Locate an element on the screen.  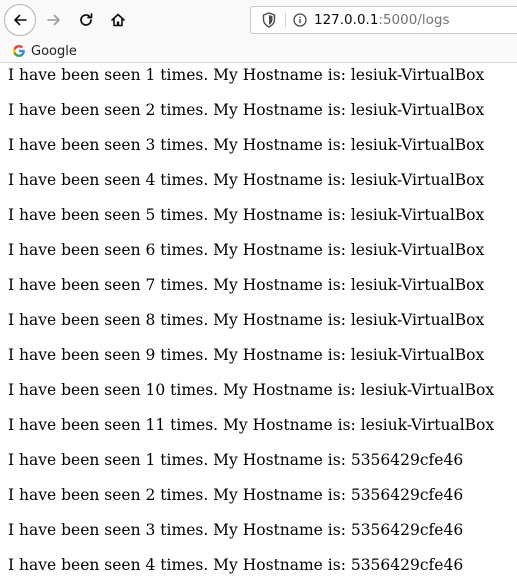
forward-button is located at coordinates (54, 20).